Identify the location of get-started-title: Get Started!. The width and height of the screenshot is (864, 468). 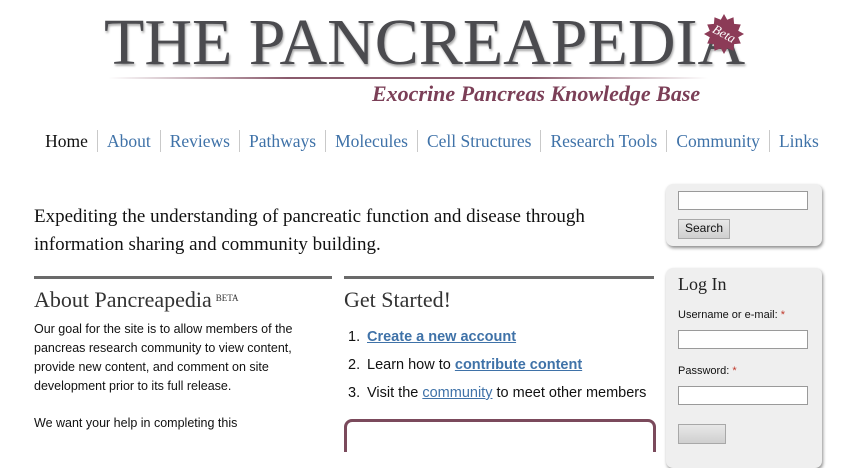
(397, 299).